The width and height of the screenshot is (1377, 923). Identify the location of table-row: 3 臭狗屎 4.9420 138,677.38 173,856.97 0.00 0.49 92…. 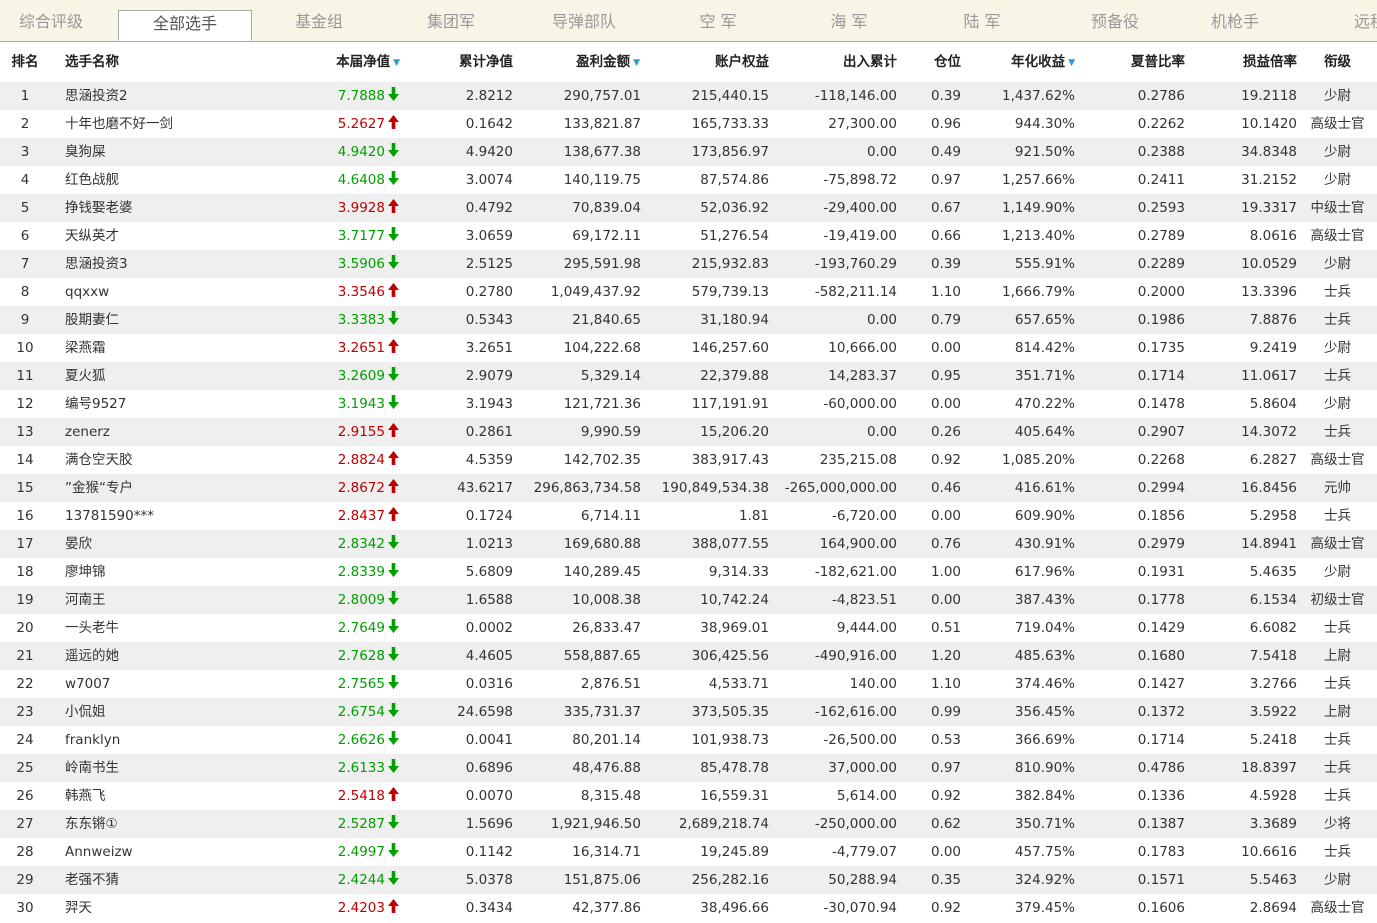
(688, 152).